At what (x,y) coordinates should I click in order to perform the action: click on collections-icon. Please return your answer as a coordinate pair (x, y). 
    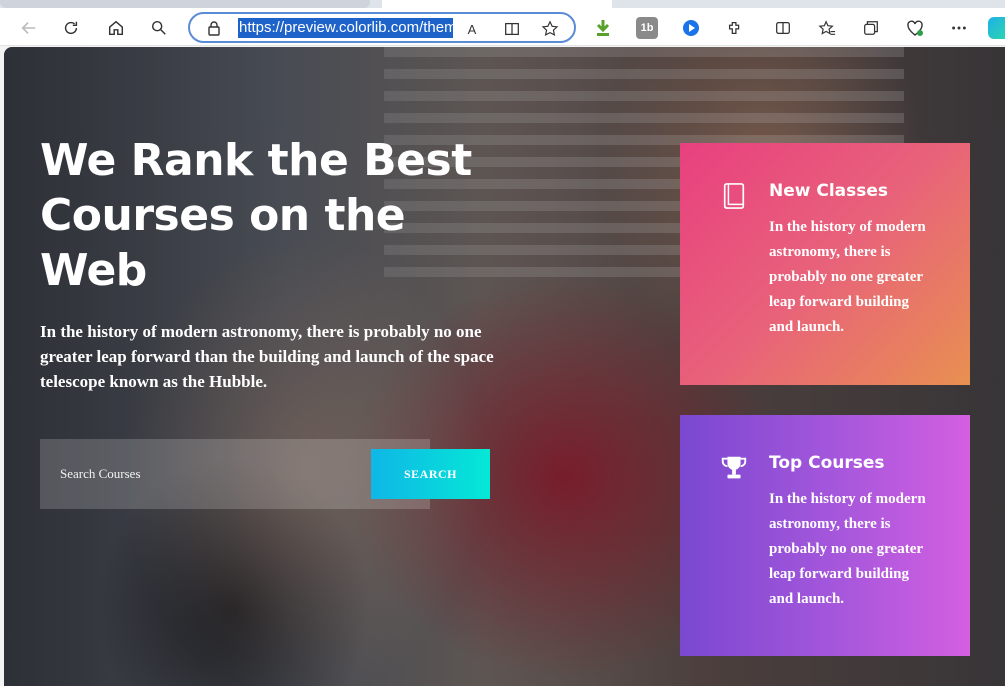
    Looking at the image, I should click on (871, 28).